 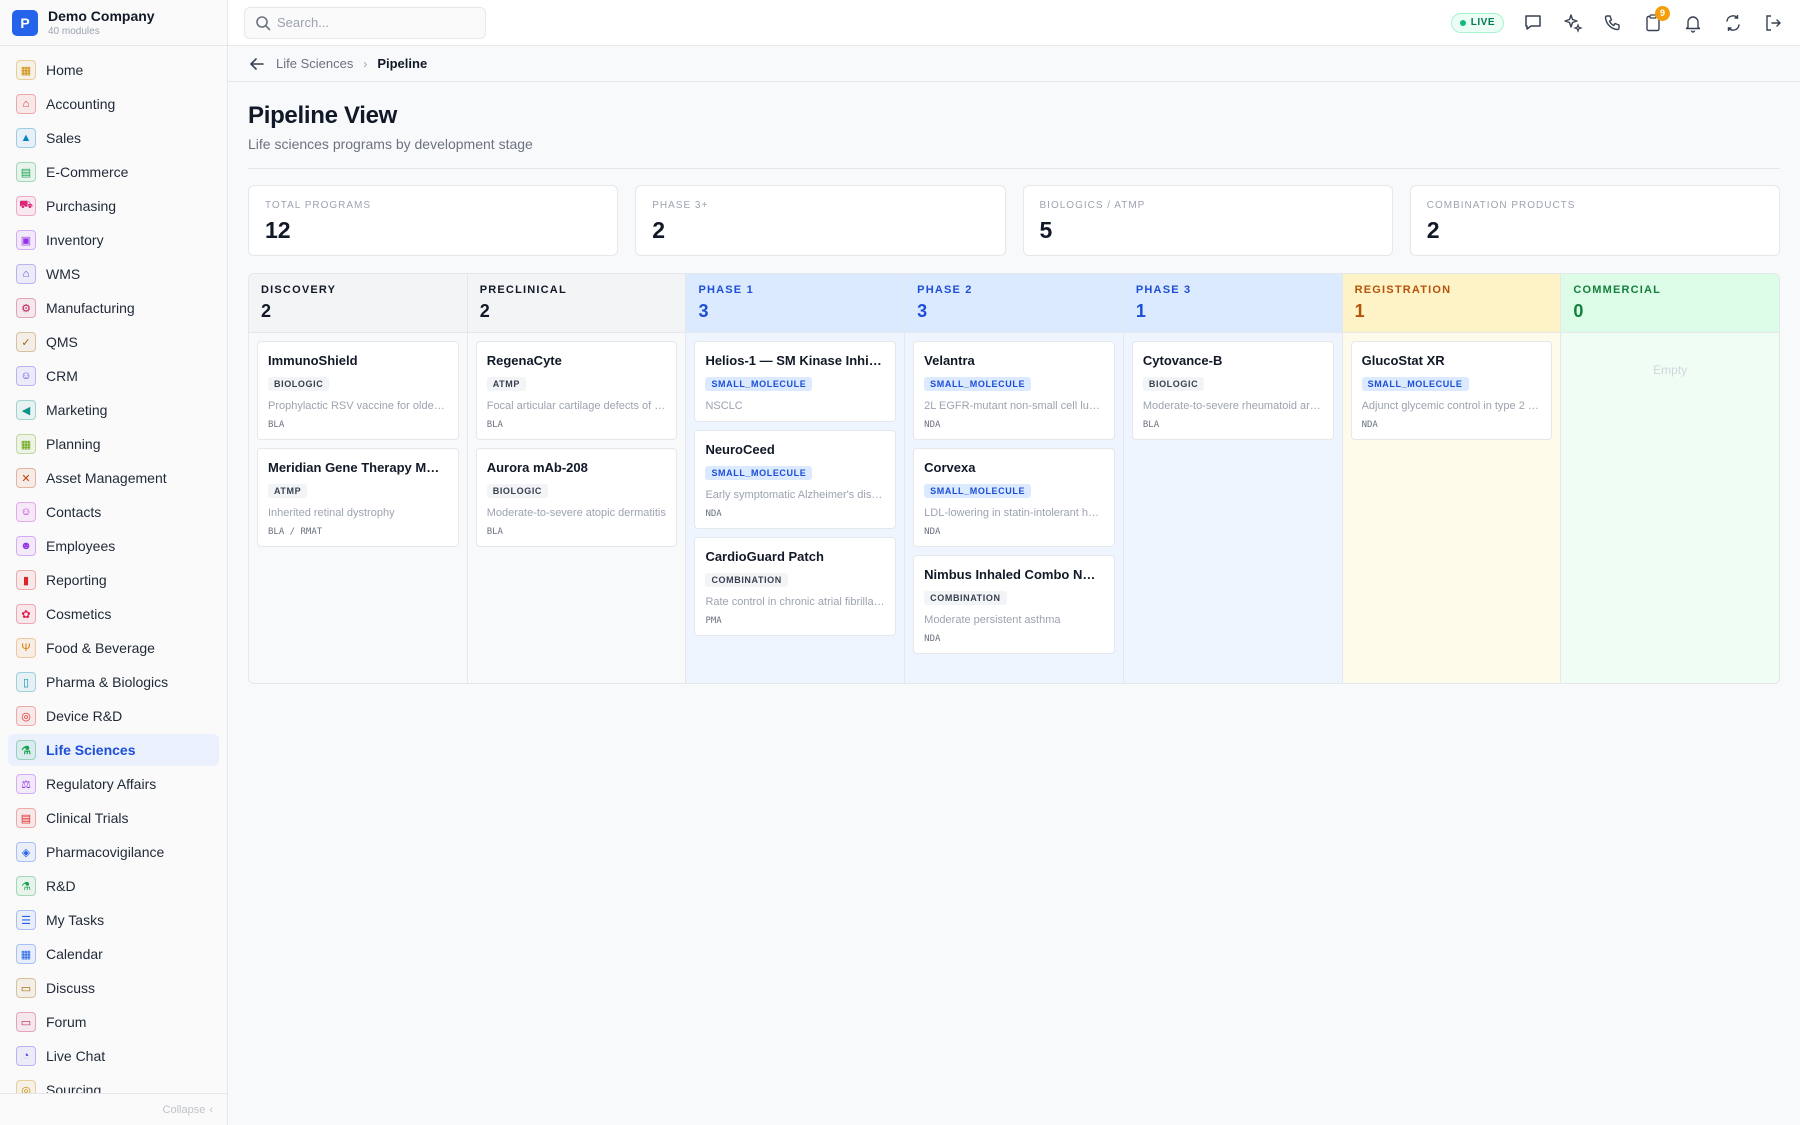 I want to click on collapse-button: Collapse ‹, so click(x=113, y=1109).